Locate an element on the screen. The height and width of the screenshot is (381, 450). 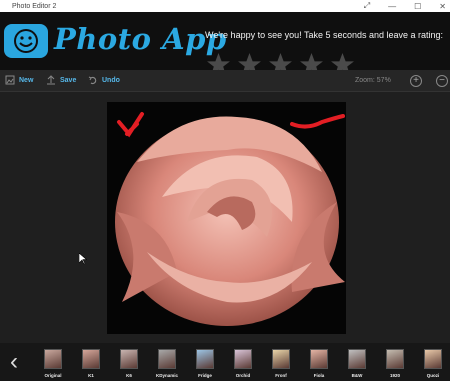
filter-thumbnail: Fronf is located at coordinates (281, 362).